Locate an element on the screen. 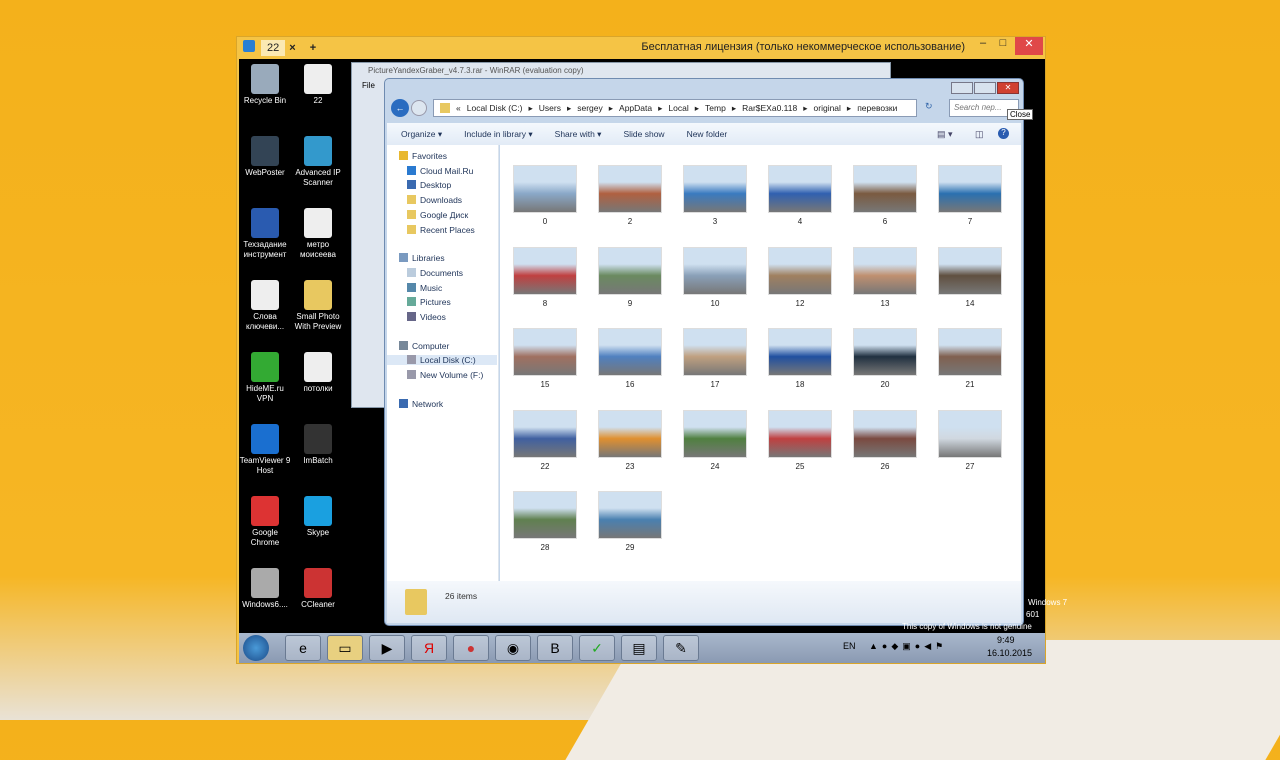  toolbar-button: Organize ▾ is located at coordinates (421, 134).